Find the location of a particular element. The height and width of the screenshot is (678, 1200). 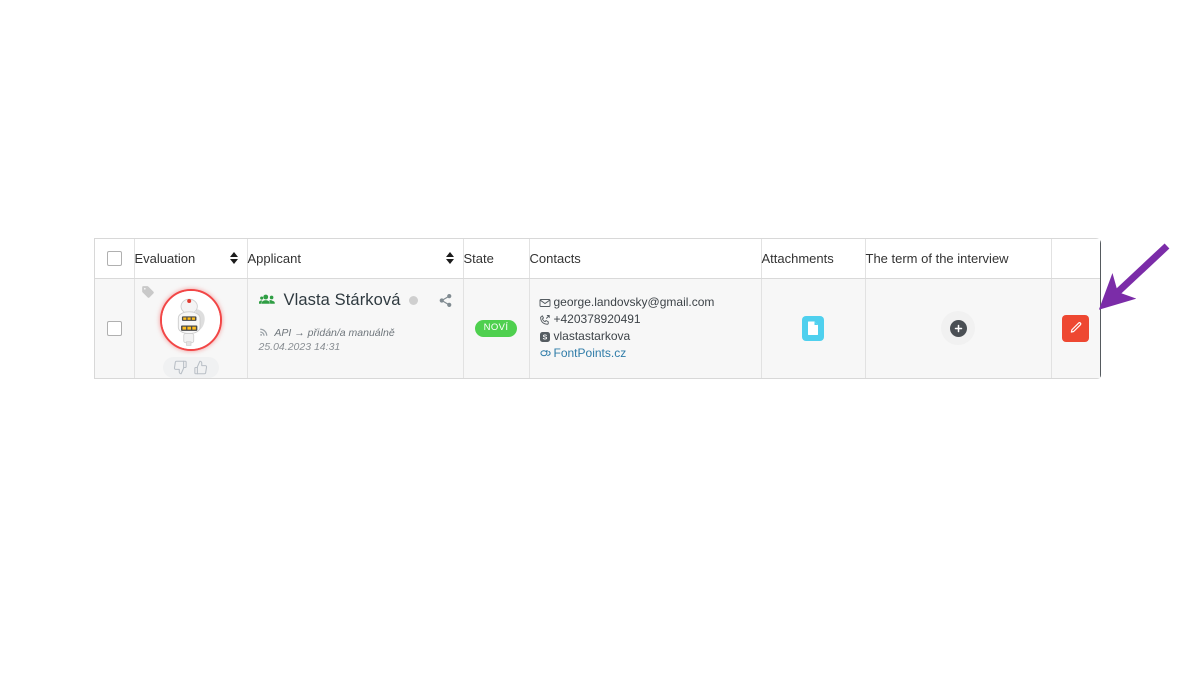

row-evaluation-cell is located at coordinates (191, 328).